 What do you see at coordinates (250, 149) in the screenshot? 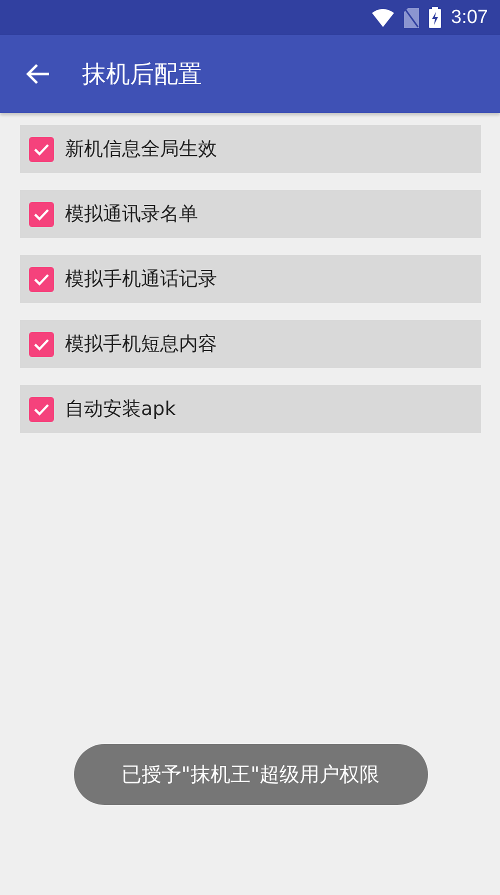
I see `option-row: 新机信息全局生效` at bounding box center [250, 149].